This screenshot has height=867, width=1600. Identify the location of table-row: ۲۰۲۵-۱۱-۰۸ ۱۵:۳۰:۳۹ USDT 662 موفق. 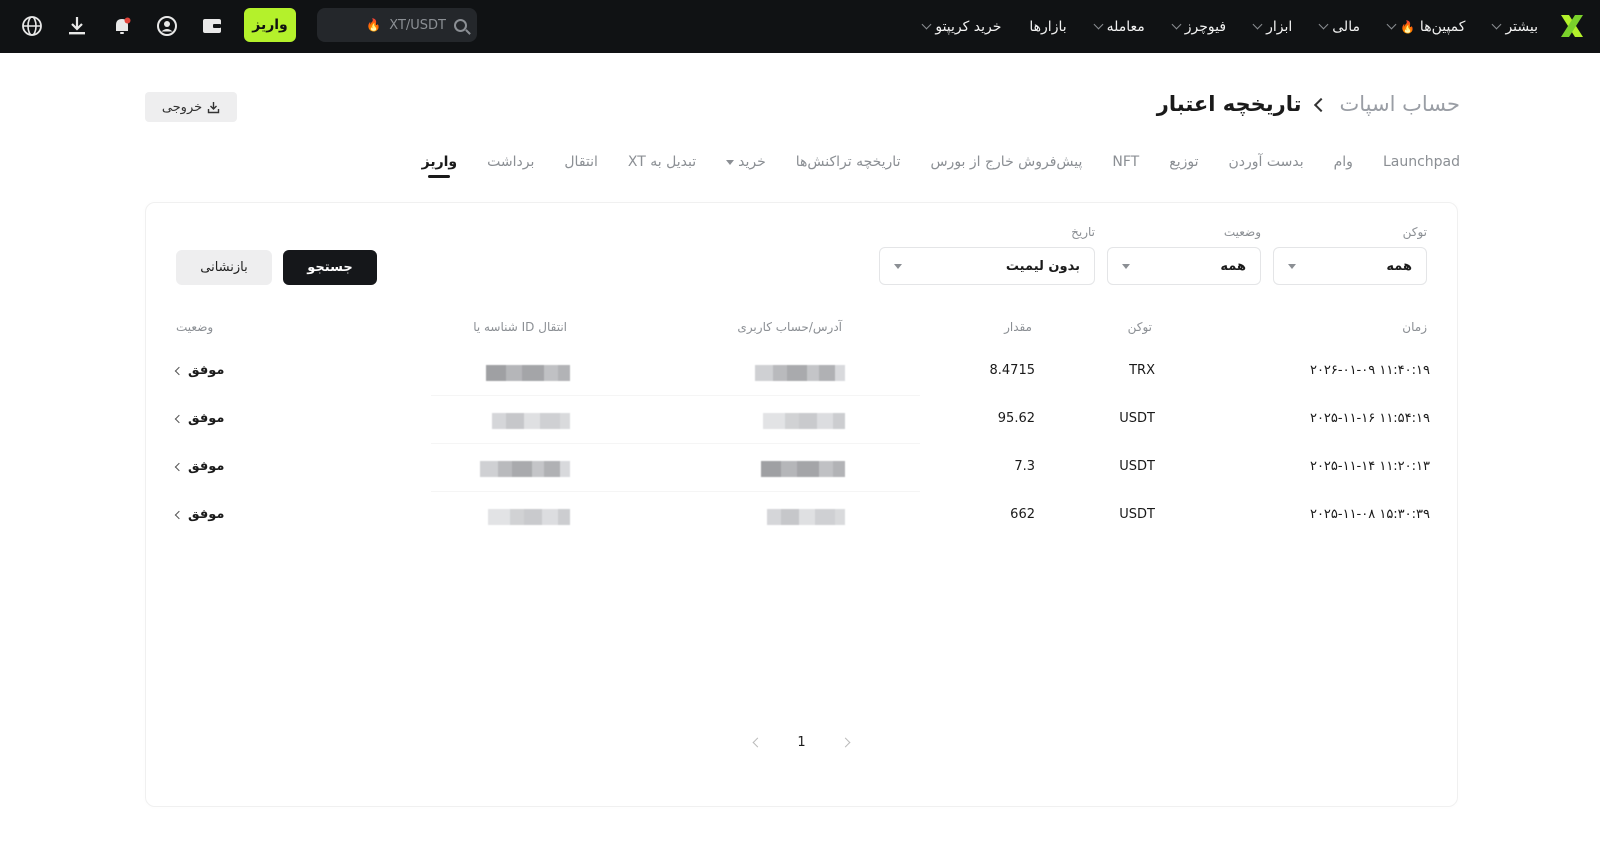
(802, 516).